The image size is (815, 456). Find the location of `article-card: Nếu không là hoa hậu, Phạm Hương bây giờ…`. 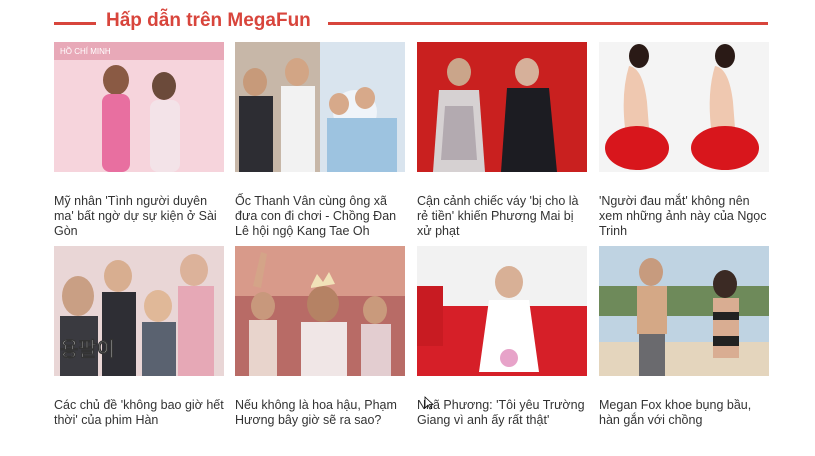

article-card: Nếu không là hoa hậu, Phạm Hương bây giờ… is located at coordinates (320, 337).